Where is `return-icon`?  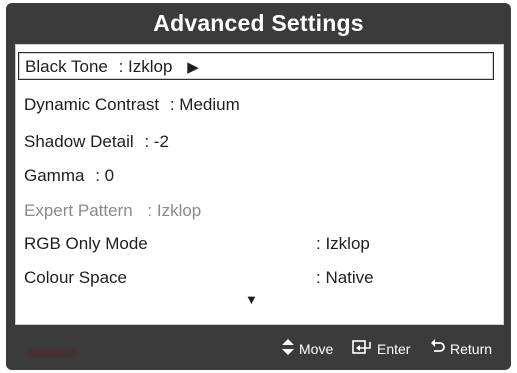 return-icon is located at coordinates (438, 349).